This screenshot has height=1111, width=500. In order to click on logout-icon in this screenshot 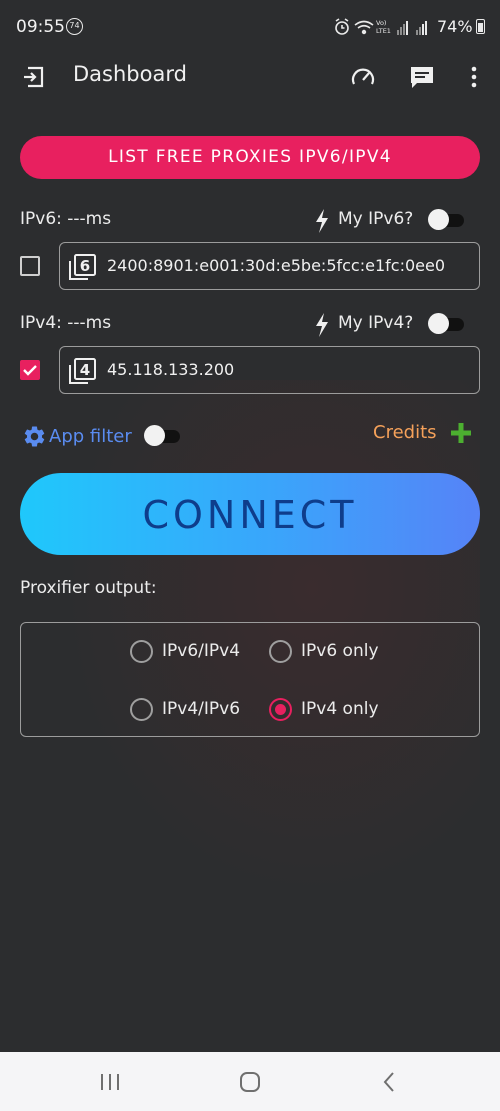, I will do `click(34, 77)`.